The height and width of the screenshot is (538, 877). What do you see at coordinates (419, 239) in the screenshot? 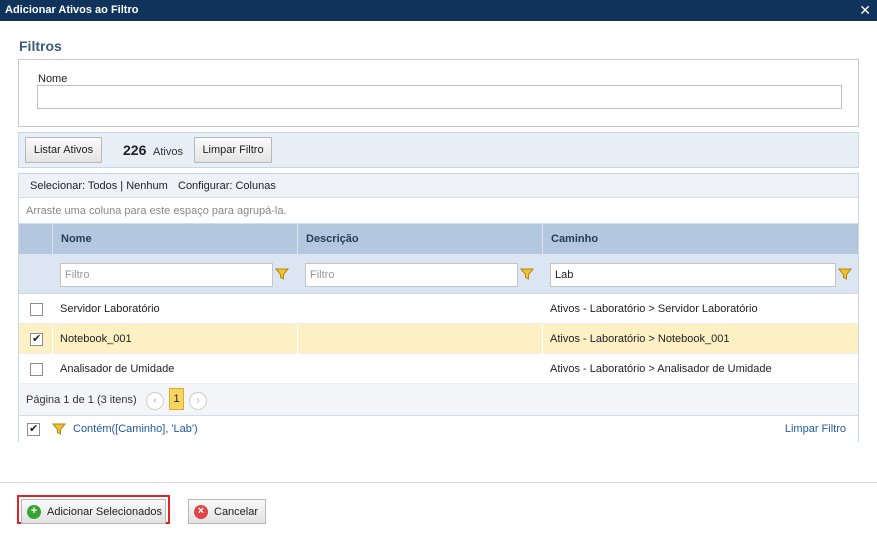
I see `column-header-descricao: Descrição` at bounding box center [419, 239].